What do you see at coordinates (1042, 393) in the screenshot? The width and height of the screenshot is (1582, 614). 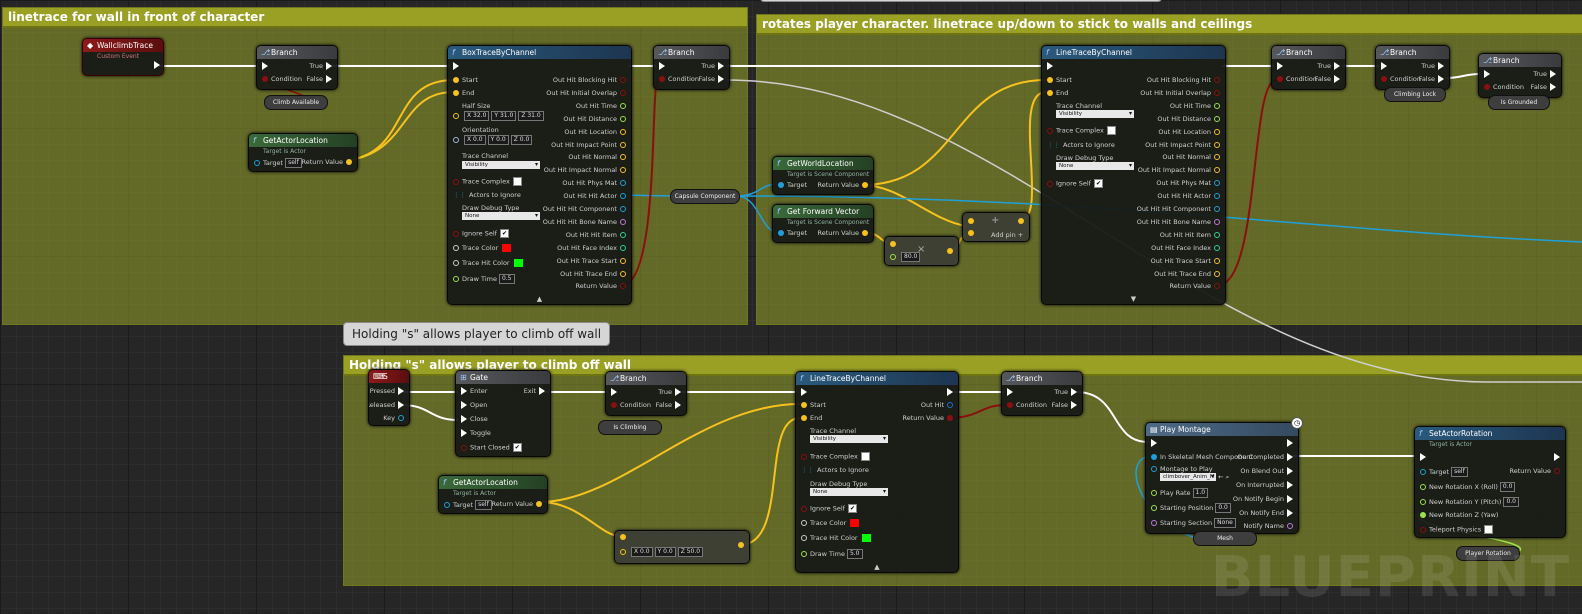 I see `branch-node-7: ⎇ Branch True Condition False` at bounding box center [1042, 393].